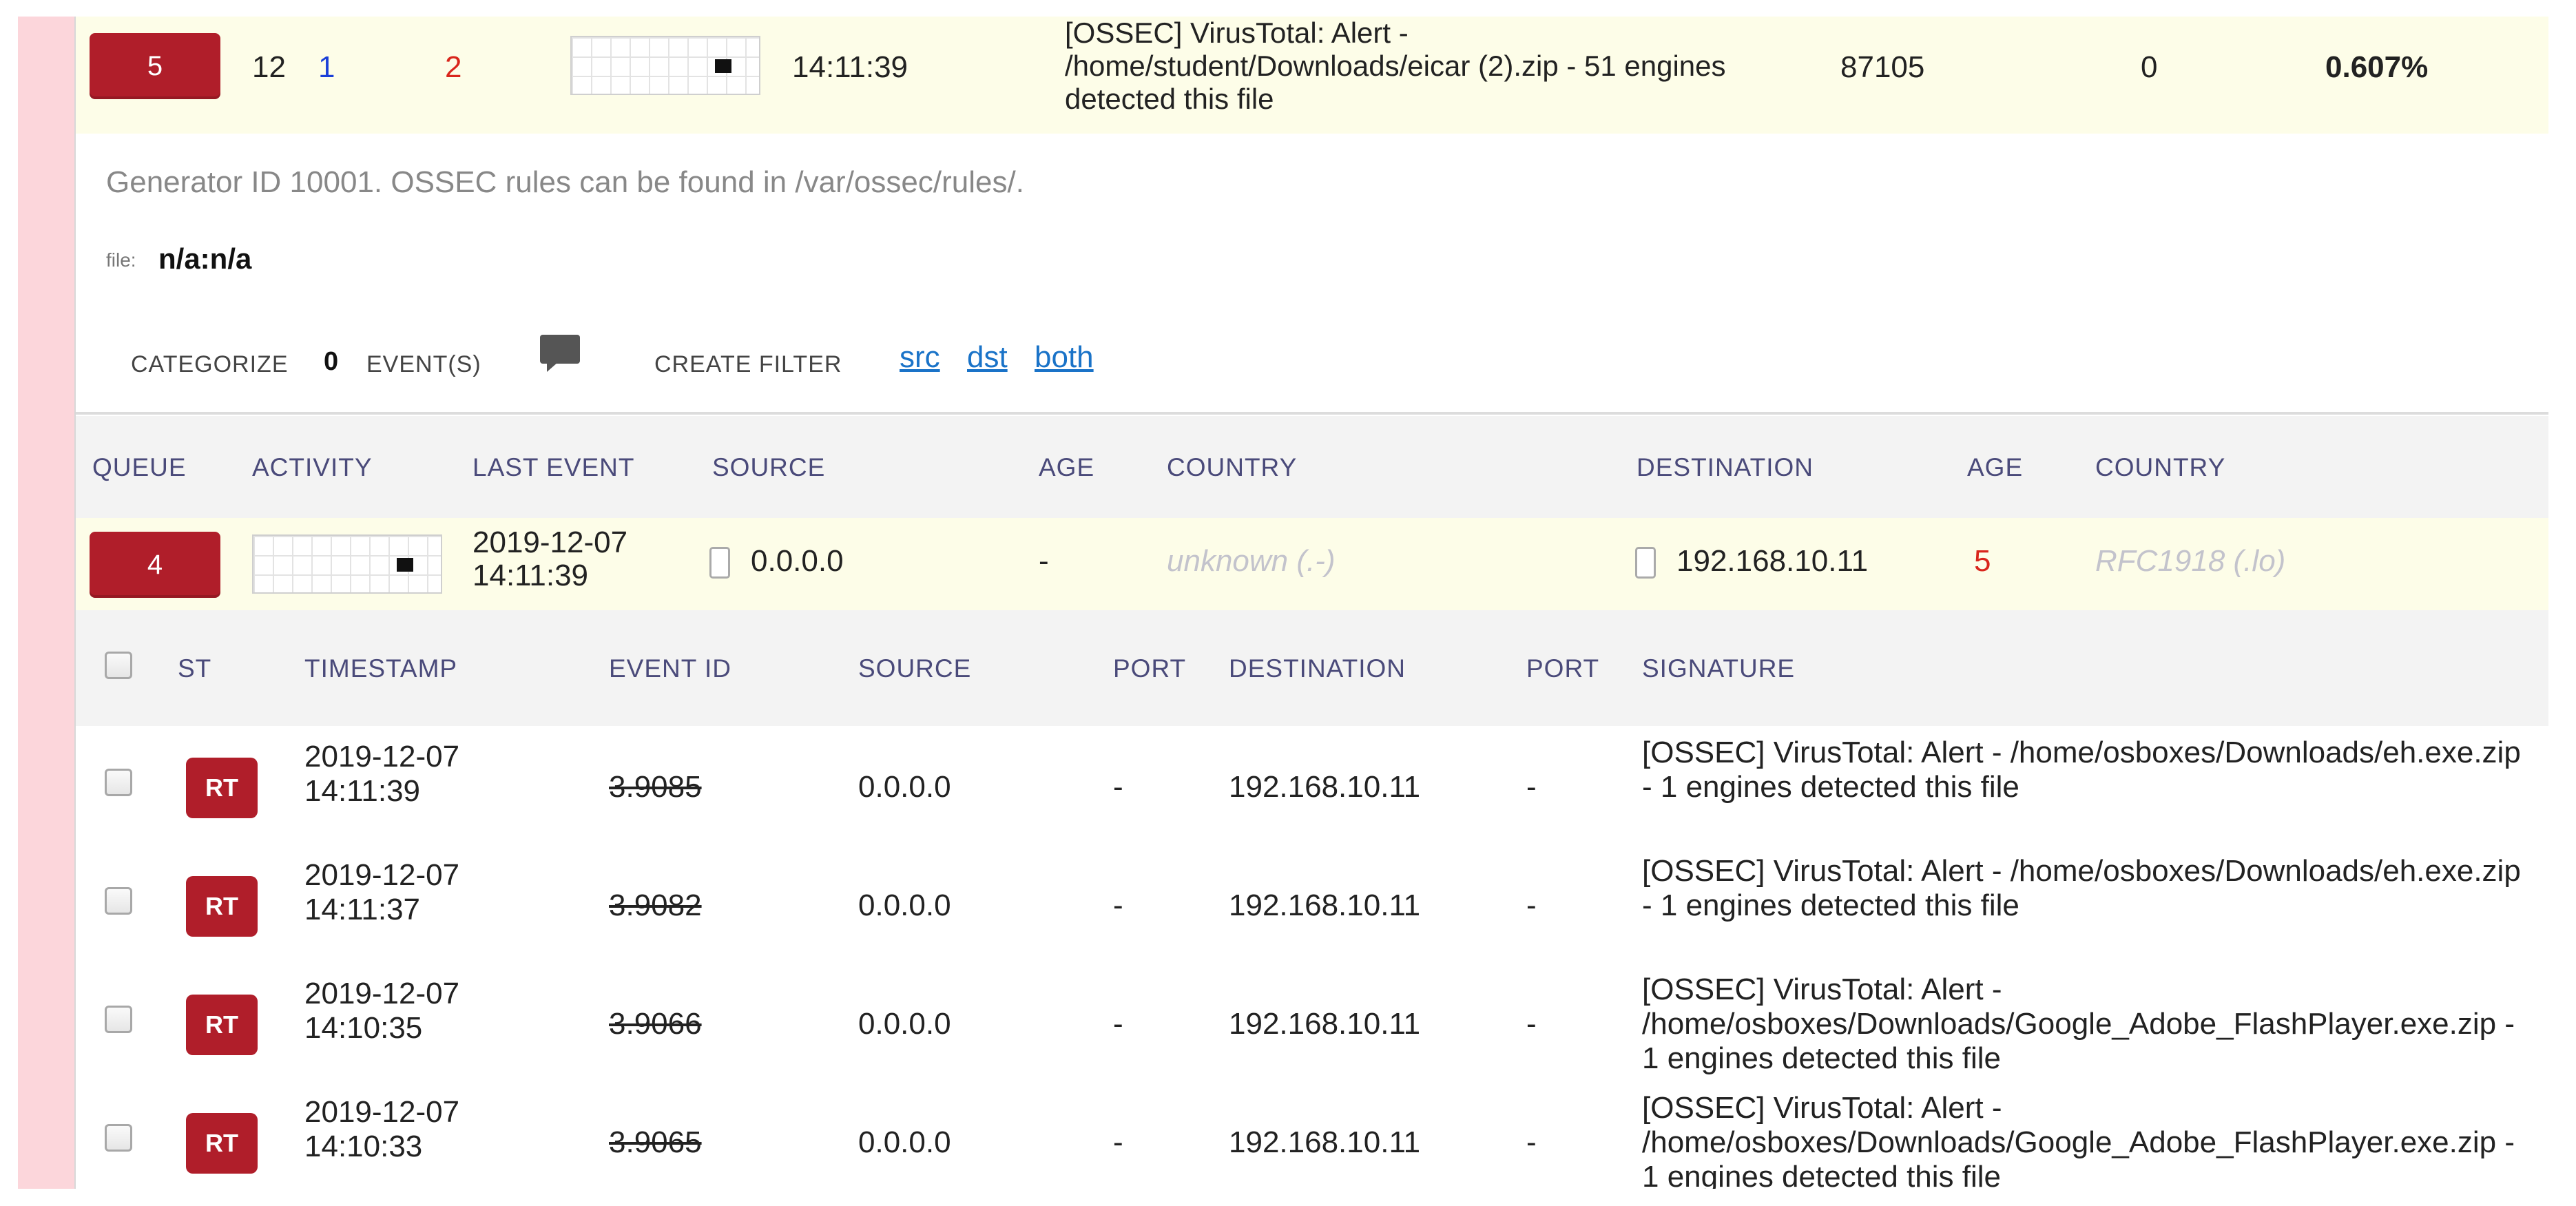  I want to click on queue-src-age: -, so click(1044, 561).